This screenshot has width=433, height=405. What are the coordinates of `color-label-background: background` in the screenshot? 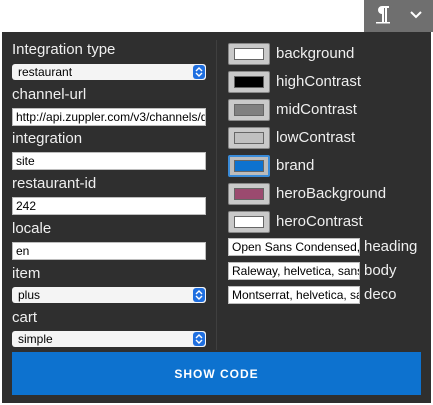 It's located at (315, 53).